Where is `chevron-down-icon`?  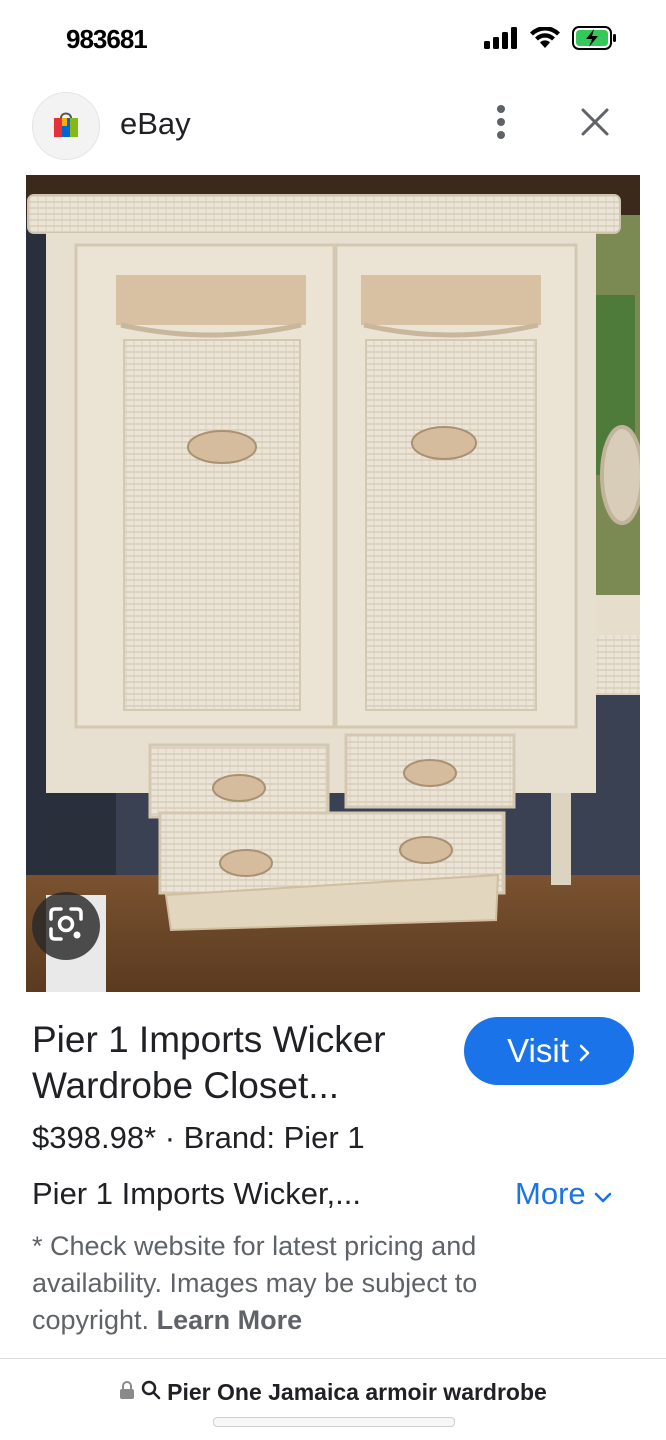 chevron-down-icon is located at coordinates (603, 1194).